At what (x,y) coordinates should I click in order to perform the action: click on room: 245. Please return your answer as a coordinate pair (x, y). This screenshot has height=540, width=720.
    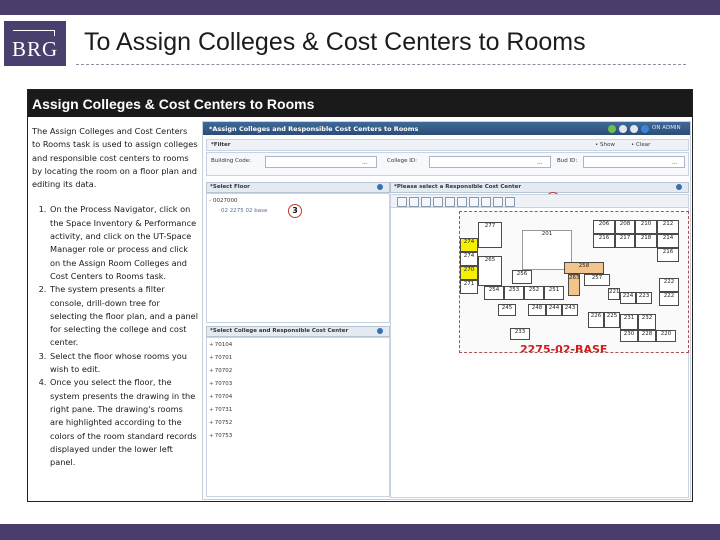
    Looking at the image, I should click on (507, 310).